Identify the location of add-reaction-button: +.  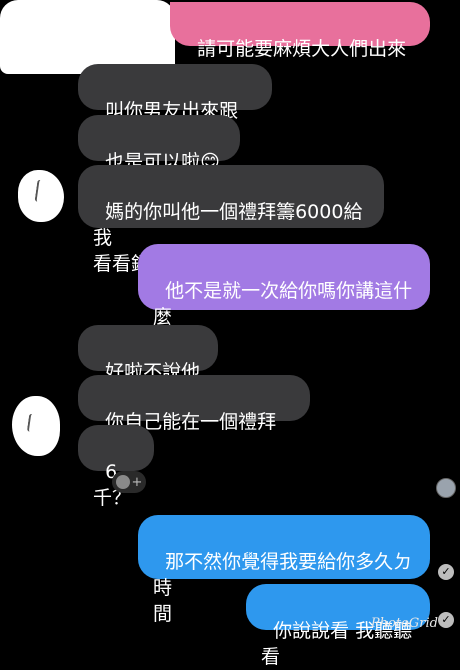
(129, 482).